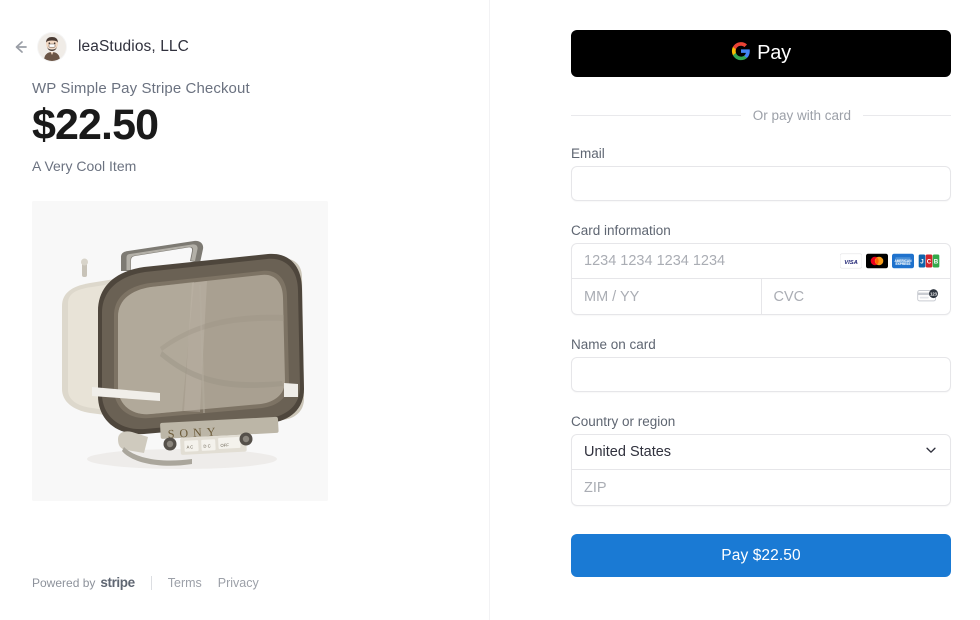  What do you see at coordinates (936, 261) in the screenshot?
I see `svg-text: B` at bounding box center [936, 261].